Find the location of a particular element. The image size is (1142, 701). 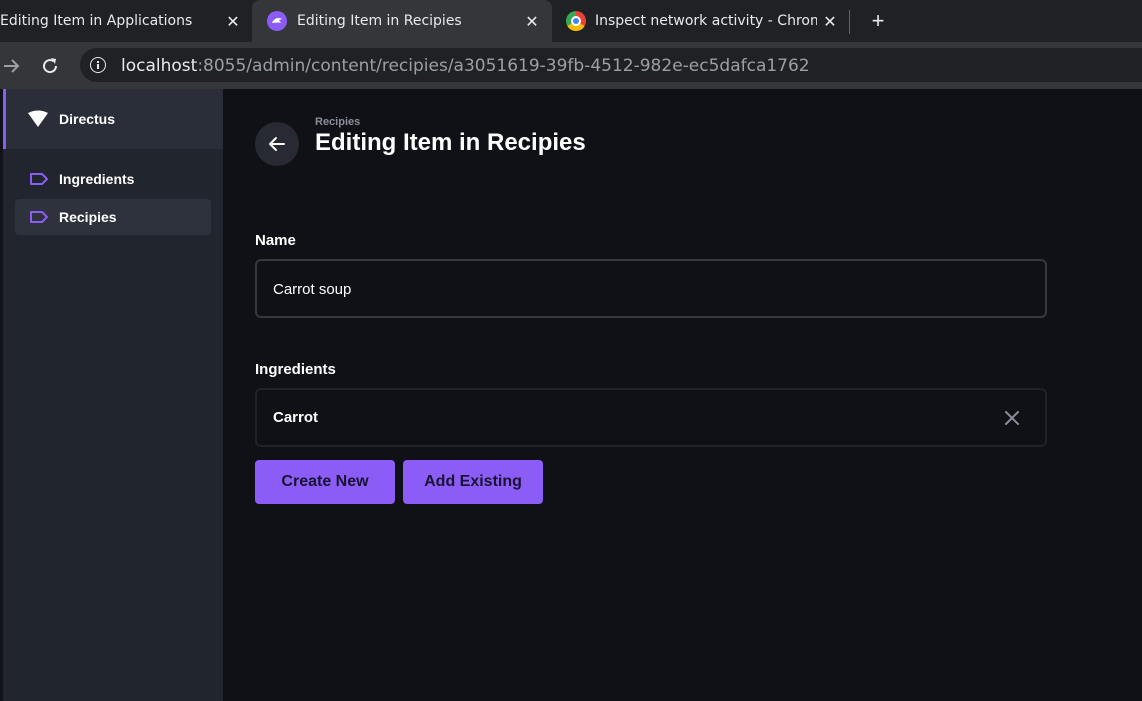

ingredient-name: Carrot is located at coordinates (296, 417).